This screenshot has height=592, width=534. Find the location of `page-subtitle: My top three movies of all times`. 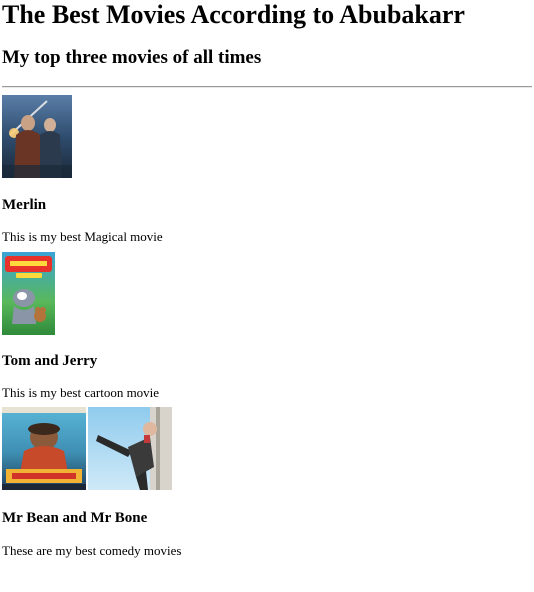

page-subtitle: My top three movies of all times is located at coordinates (132, 57).